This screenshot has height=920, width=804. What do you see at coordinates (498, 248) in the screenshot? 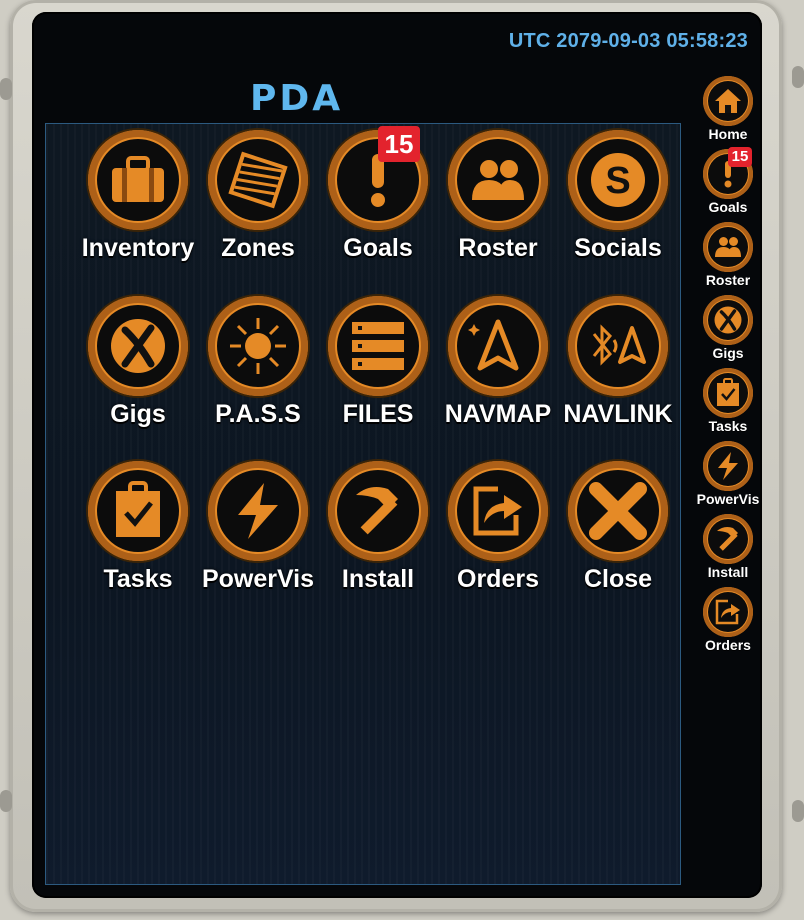
I see `app-tile-label: Roster` at bounding box center [498, 248].